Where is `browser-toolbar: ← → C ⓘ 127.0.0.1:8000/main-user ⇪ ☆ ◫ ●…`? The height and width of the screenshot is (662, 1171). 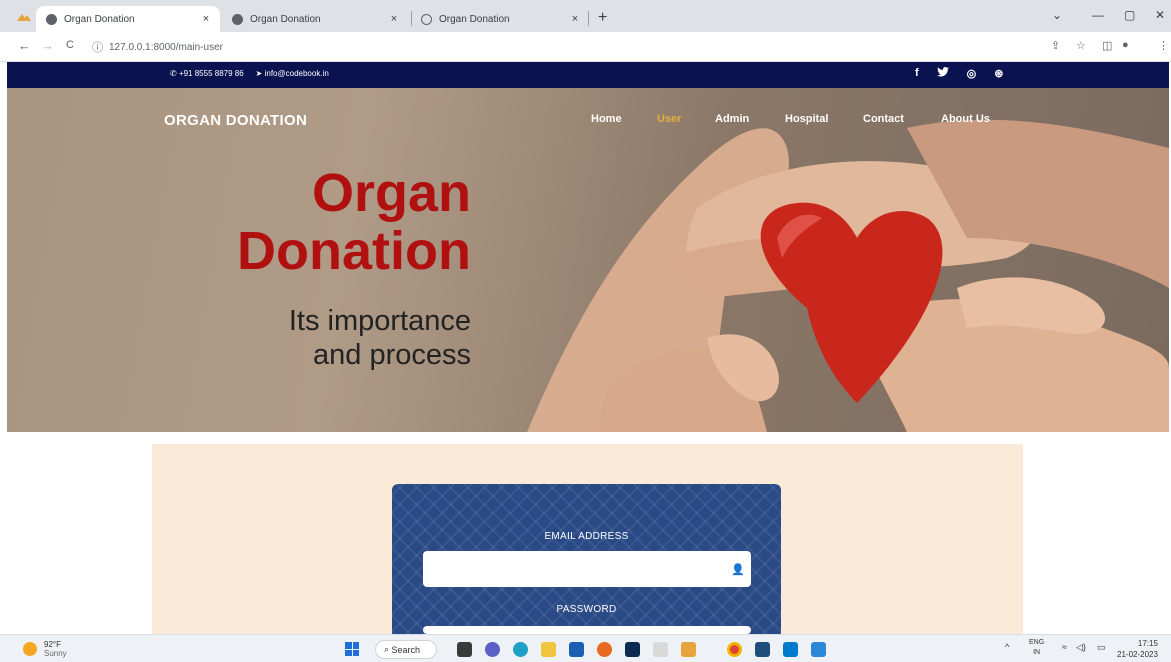
browser-toolbar: ← → C ⓘ 127.0.0.1:8000/main-user ⇪ ☆ ◫ ●… is located at coordinates (585, 47).